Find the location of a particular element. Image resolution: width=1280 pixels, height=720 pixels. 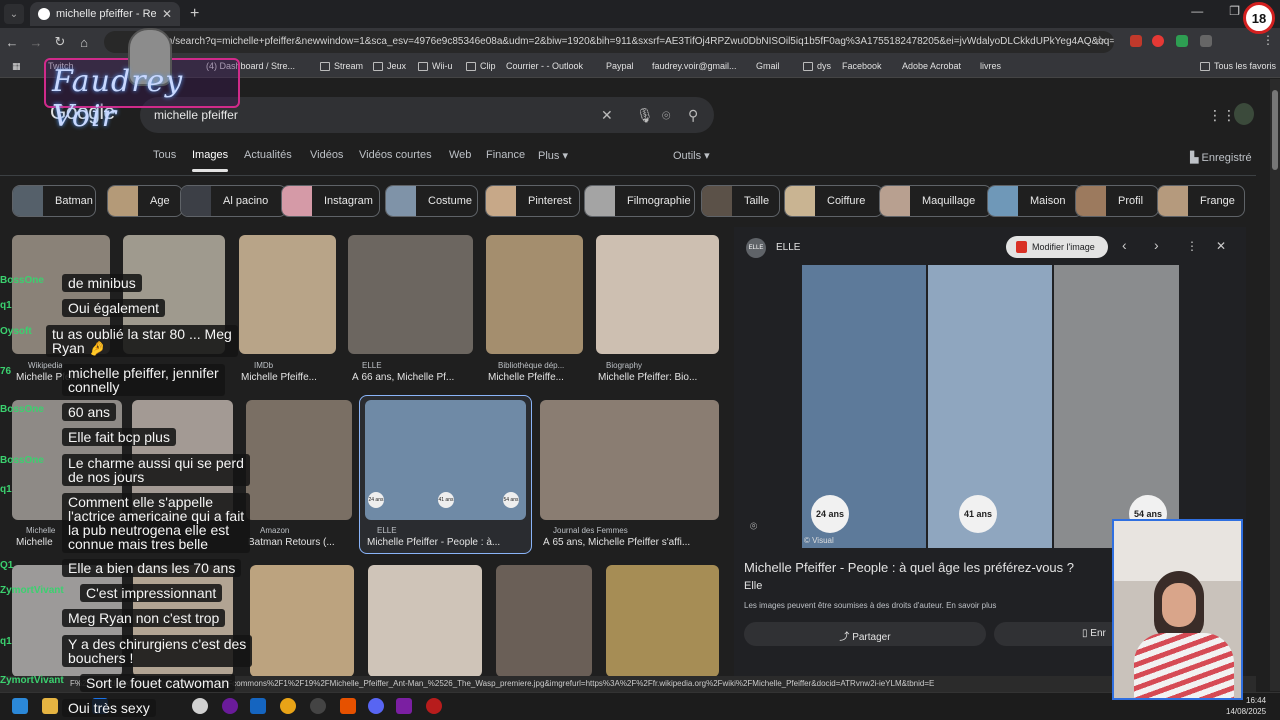

chip-frange: Frange is located at coordinates (1201, 201).